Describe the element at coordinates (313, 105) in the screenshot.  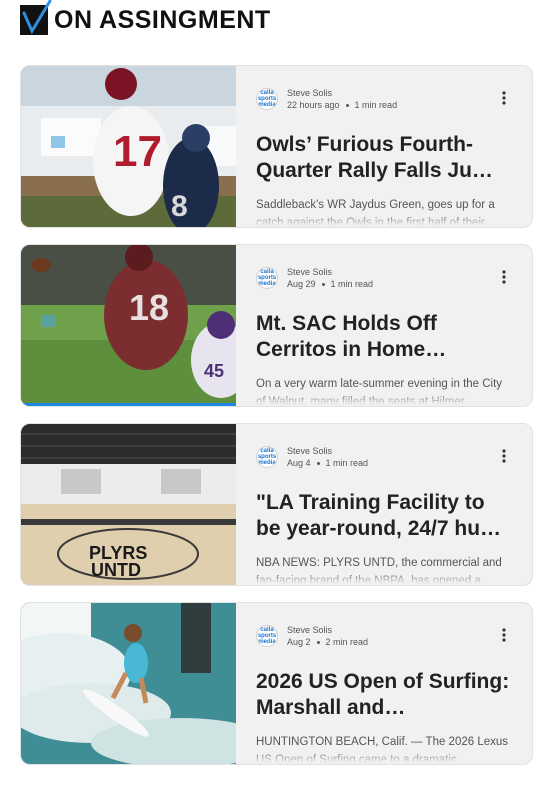
I see `post-date: 22 hours ago` at that location.